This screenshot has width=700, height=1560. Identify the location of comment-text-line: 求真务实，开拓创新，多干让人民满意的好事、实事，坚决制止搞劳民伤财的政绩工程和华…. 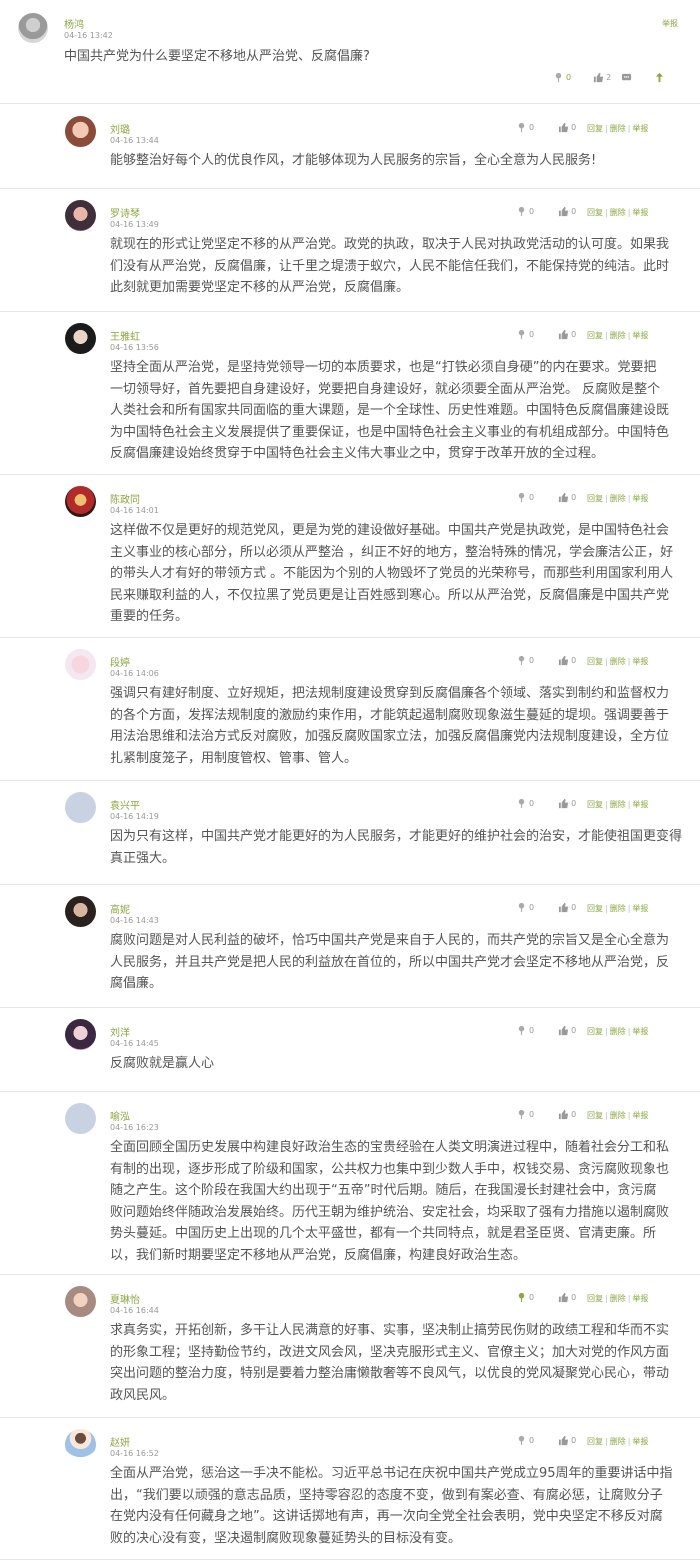
(390, 1330).